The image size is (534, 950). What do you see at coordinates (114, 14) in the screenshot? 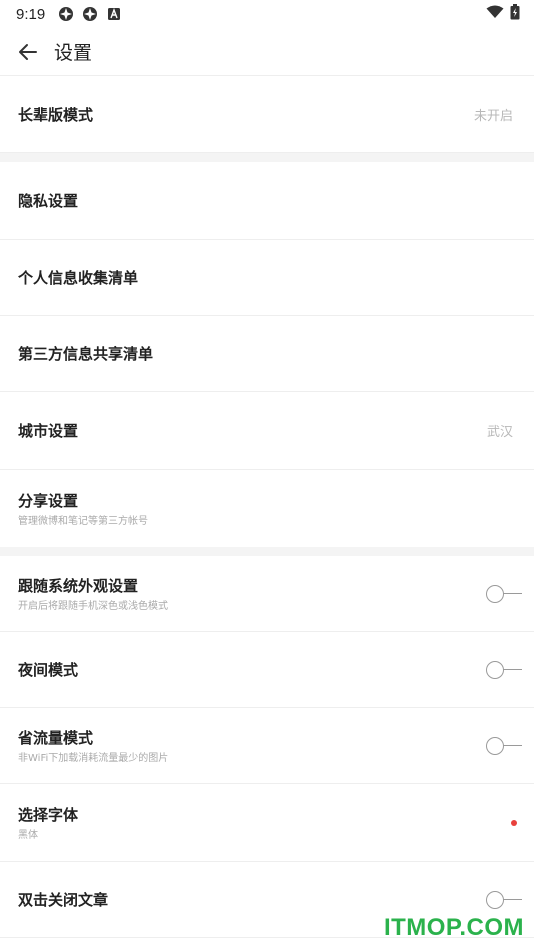
I see `font-notification-icon` at bounding box center [114, 14].